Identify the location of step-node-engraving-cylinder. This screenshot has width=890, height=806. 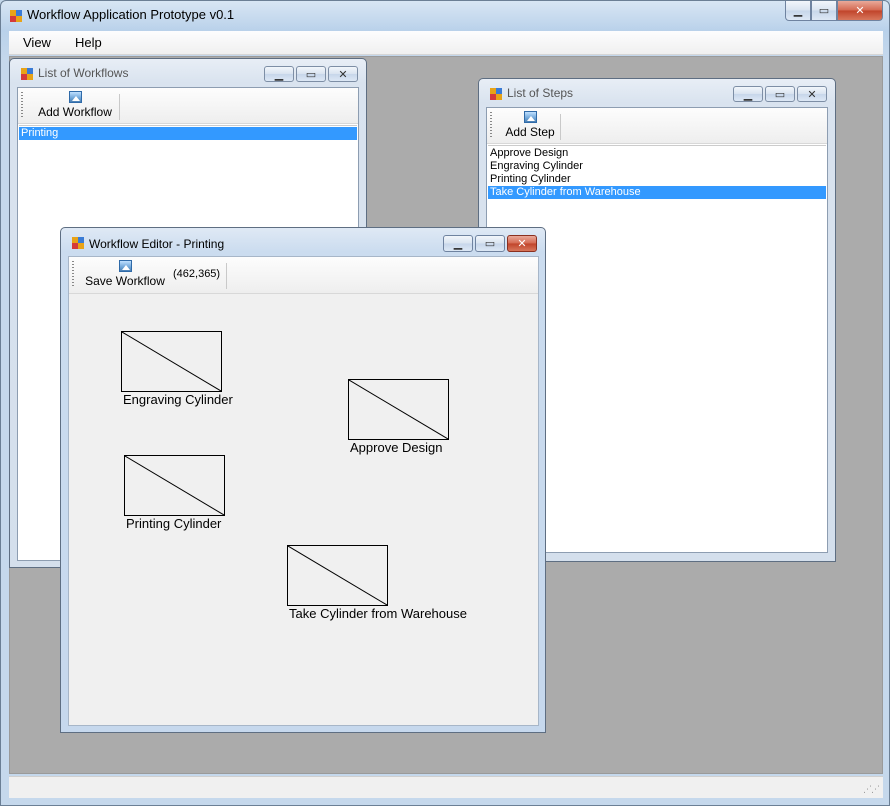
(171, 361).